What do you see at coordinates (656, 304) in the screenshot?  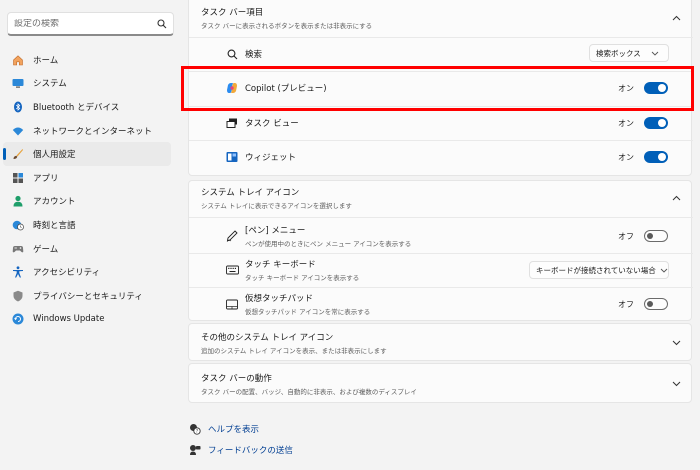 I see `touchpad-toggle` at bounding box center [656, 304].